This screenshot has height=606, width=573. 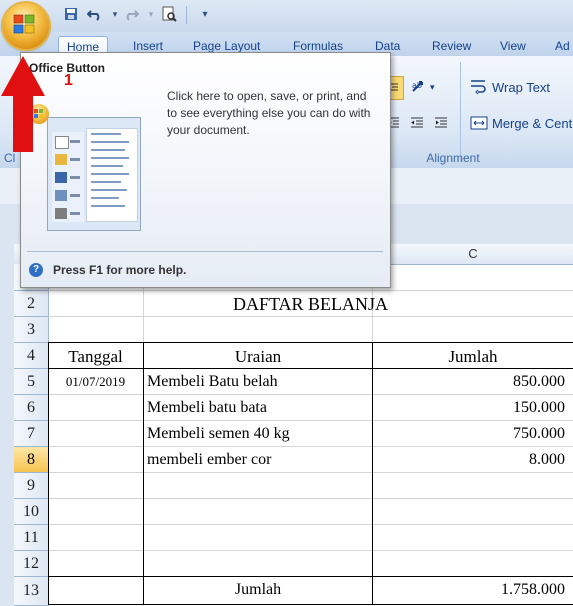 What do you see at coordinates (432, 86) in the screenshot?
I see `orientation-dropdown-icon: ▾` at bounding box center [432, 86].